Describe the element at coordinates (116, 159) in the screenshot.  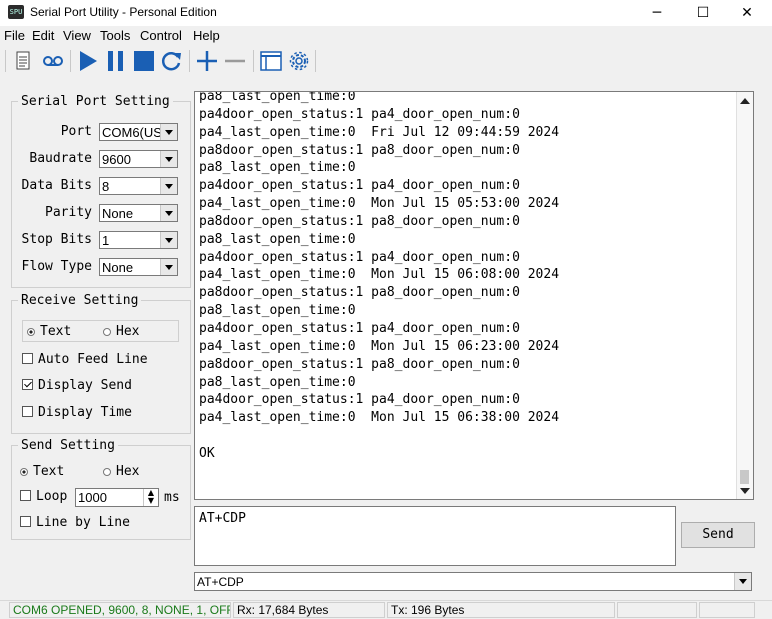
I see `baudrate-value: 9600` at that location.